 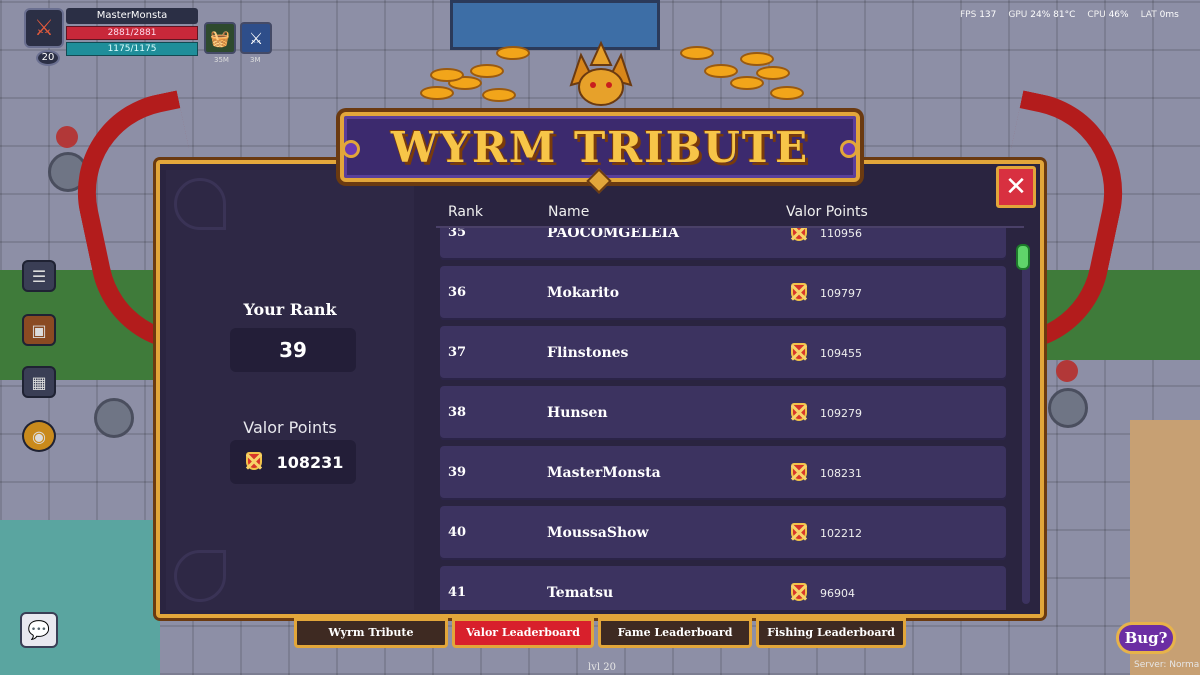 What do you see at coordinates (457, 352) in the screenshot?
I see `row-rank: 37` at bounding box center [457, 352].